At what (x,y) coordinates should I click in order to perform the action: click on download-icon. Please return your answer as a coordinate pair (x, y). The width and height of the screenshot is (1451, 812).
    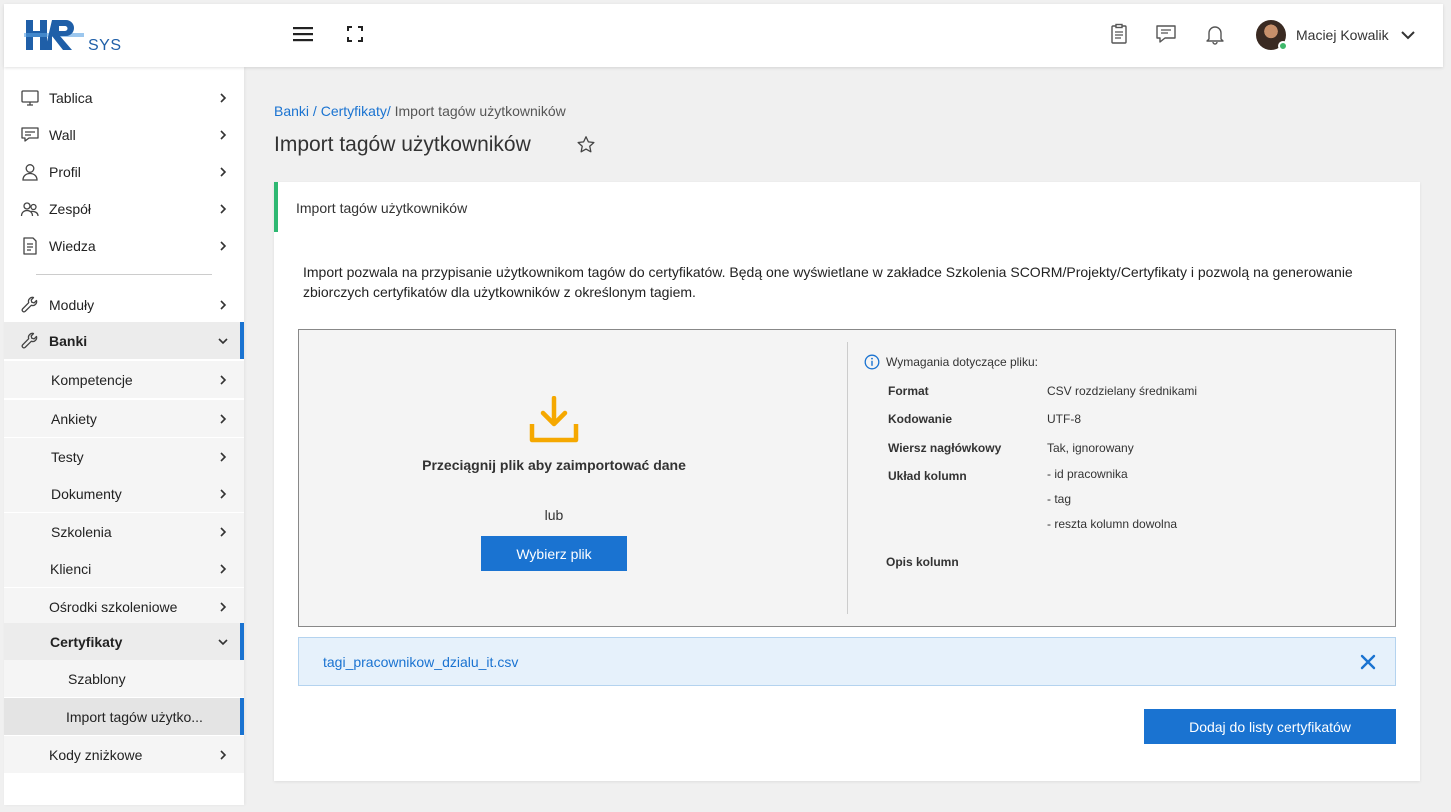
    Looking at the image, I should click on (554, 419).